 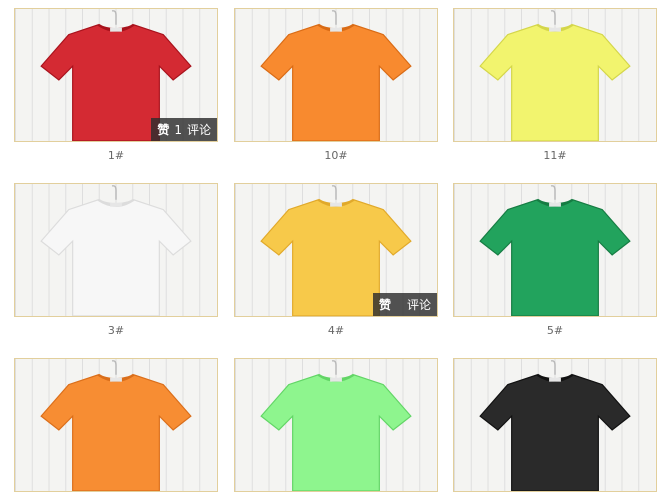 I want to click on like-comment-overlay: 赞 1 评论, so click(x=184, y=129).